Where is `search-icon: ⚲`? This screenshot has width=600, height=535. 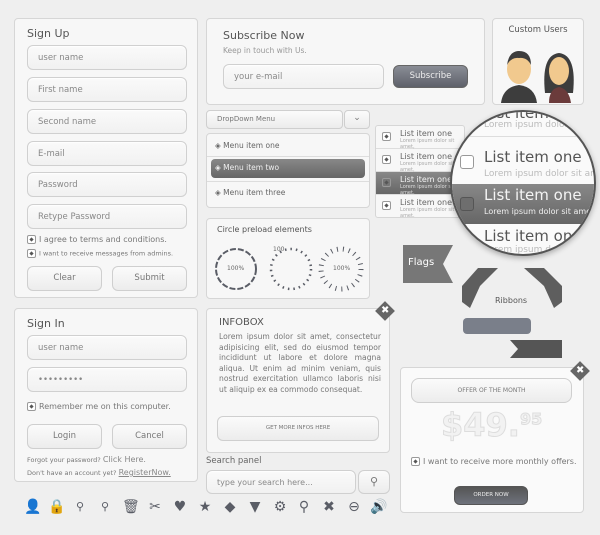
search-icon: ⚲ is located at coordinates (374, 481).